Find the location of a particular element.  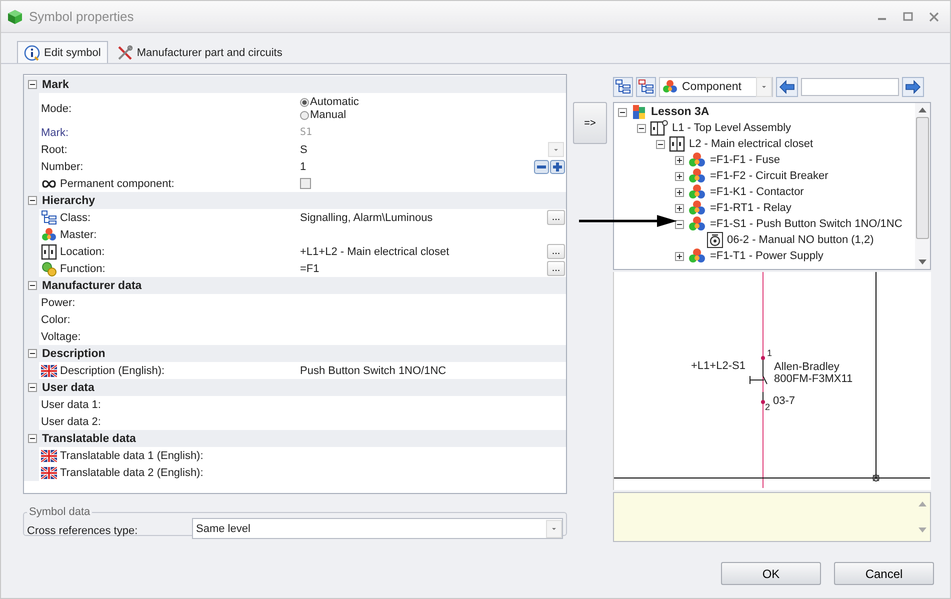

scroll-thumb is located at coordinates (922, 178).